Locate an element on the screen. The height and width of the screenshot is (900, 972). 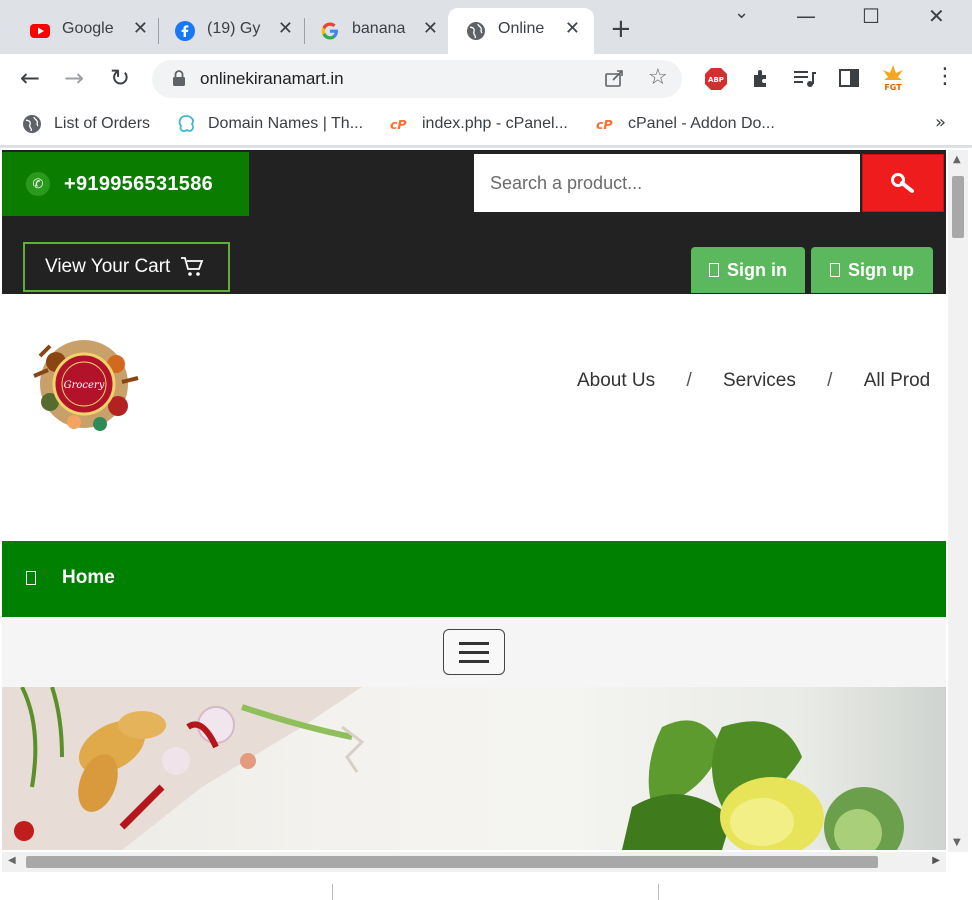
svg-text: ABP is located at coordinates (716, 80).